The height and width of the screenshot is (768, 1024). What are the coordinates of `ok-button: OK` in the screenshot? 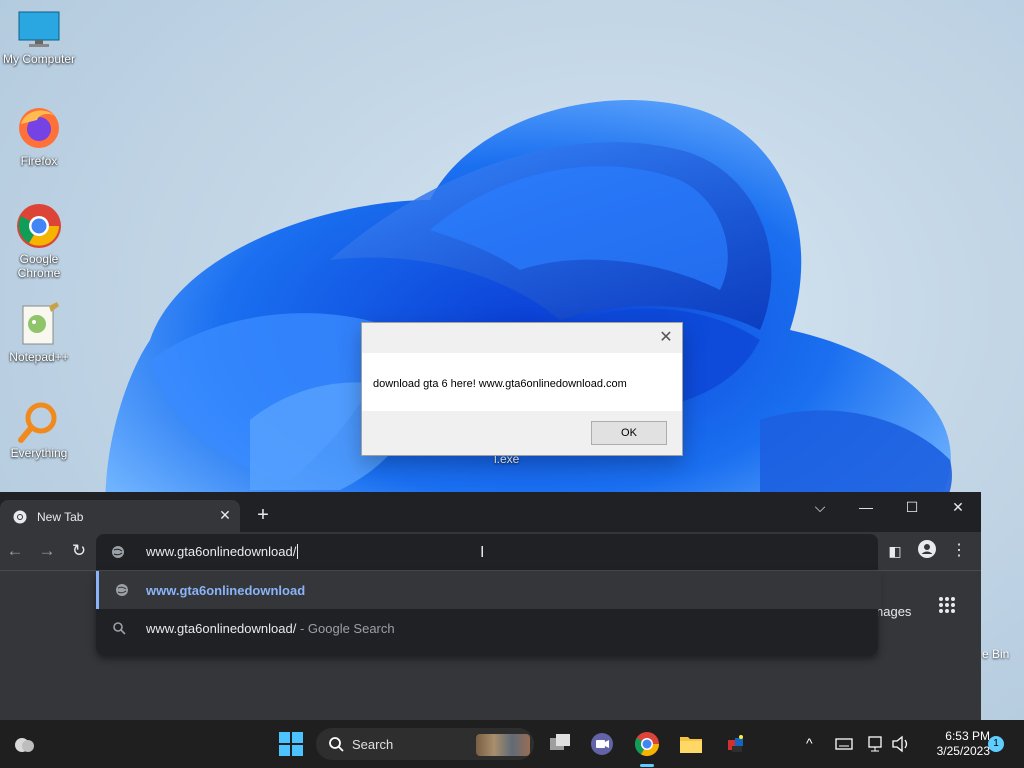 It's located at (629, 433).